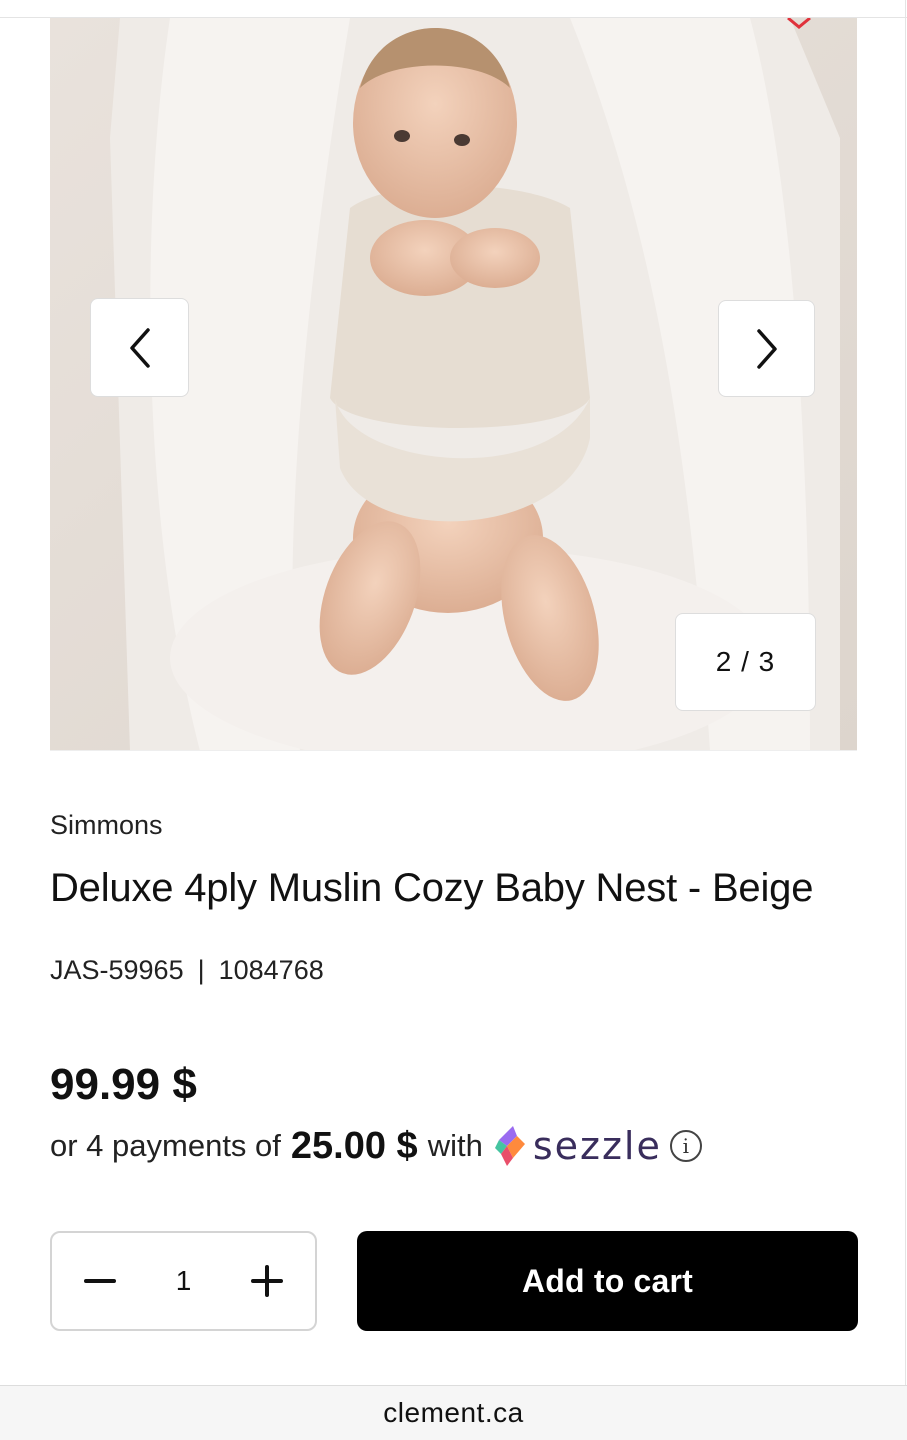 This screenshot has width=907, height=1440. Describe the element at coordinates (509, 1146) in the screenshot. I see `sezzle-mark-icon` at that location.